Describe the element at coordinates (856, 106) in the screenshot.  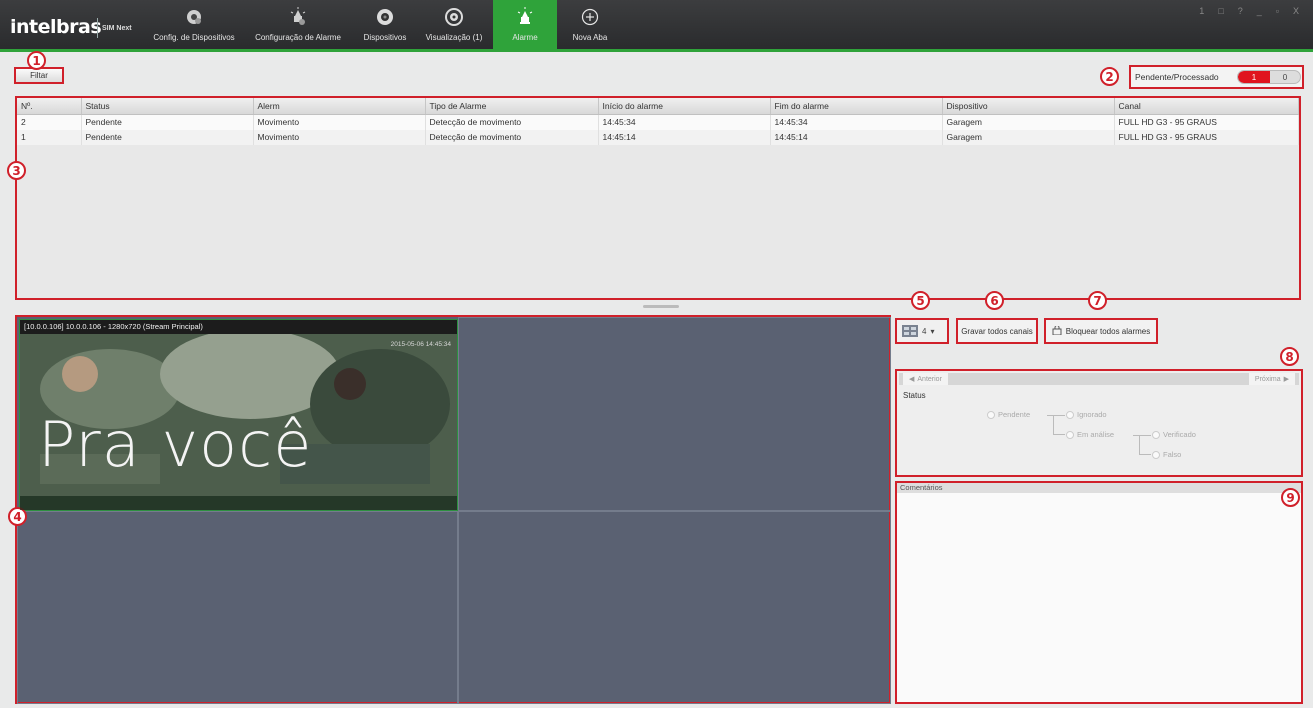
I see `column-header-alarm-end: Fim do alarme` at that location.